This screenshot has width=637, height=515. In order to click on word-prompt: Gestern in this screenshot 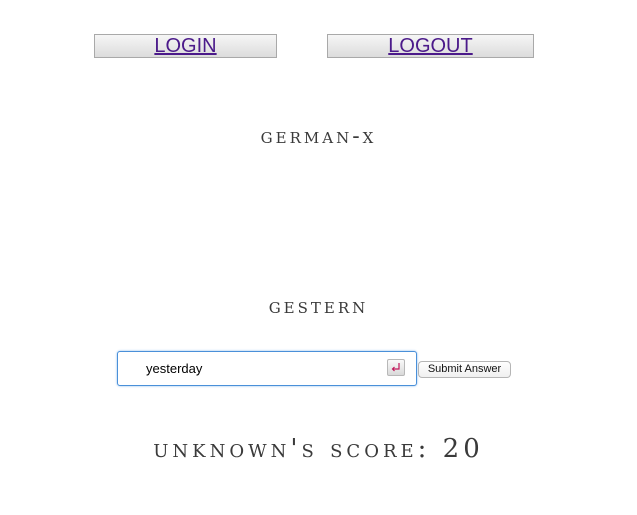, I will do `click(318, 306)`.